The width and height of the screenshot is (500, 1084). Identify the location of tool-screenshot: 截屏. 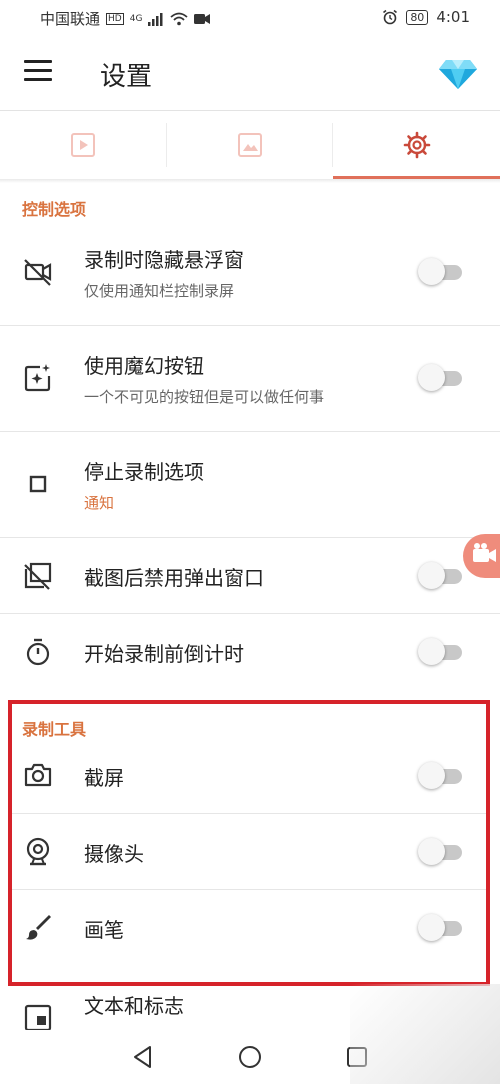
(250, 776).